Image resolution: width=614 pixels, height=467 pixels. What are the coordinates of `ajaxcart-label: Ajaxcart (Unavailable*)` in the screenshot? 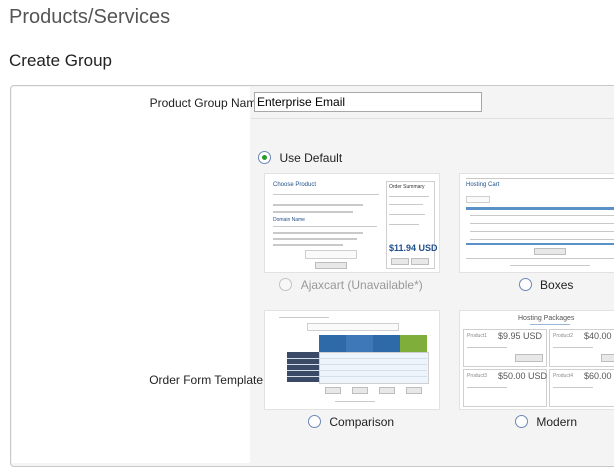 It's located at (361, 284).